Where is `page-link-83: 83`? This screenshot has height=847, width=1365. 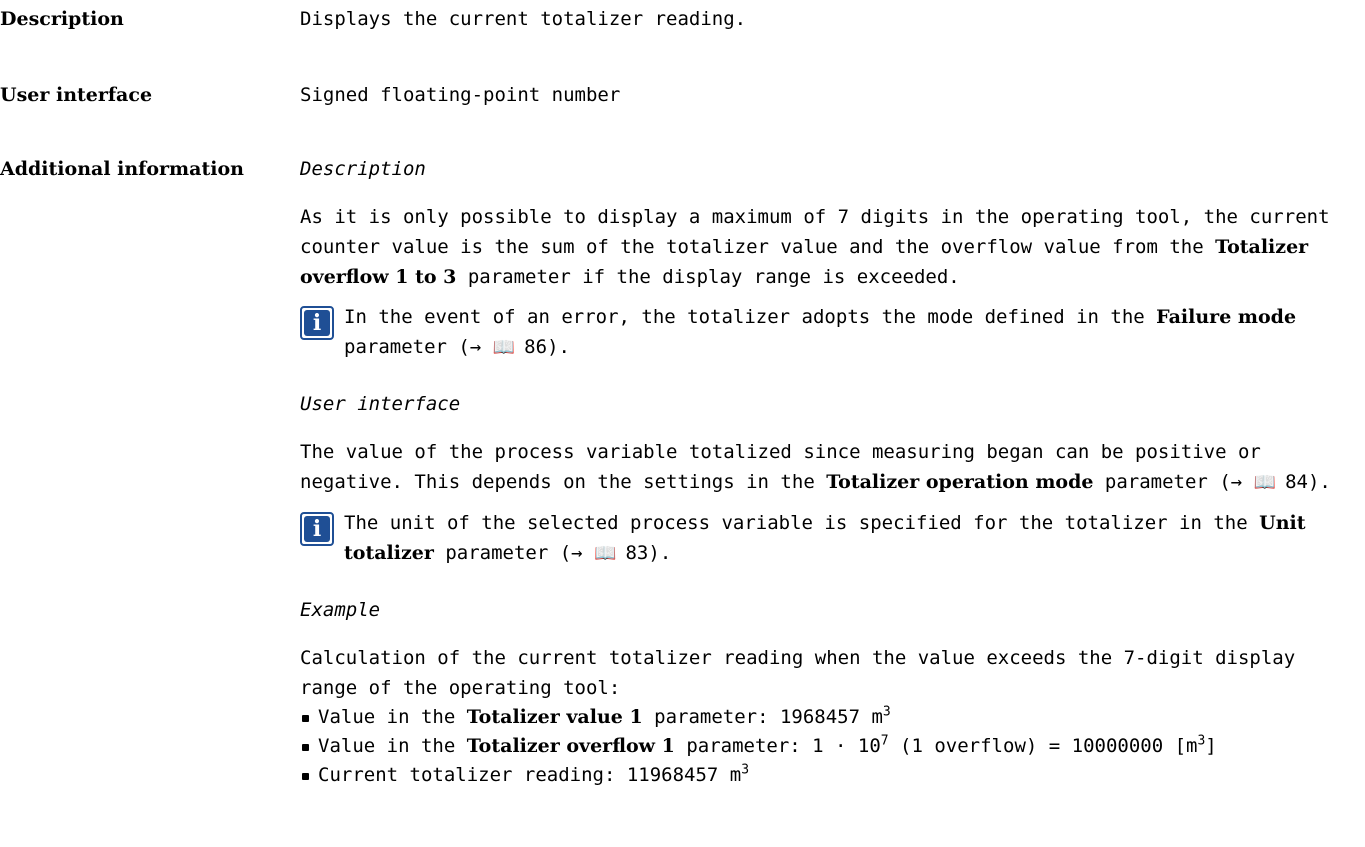
page-link-83: 83 is located at coordinates (636, 553).